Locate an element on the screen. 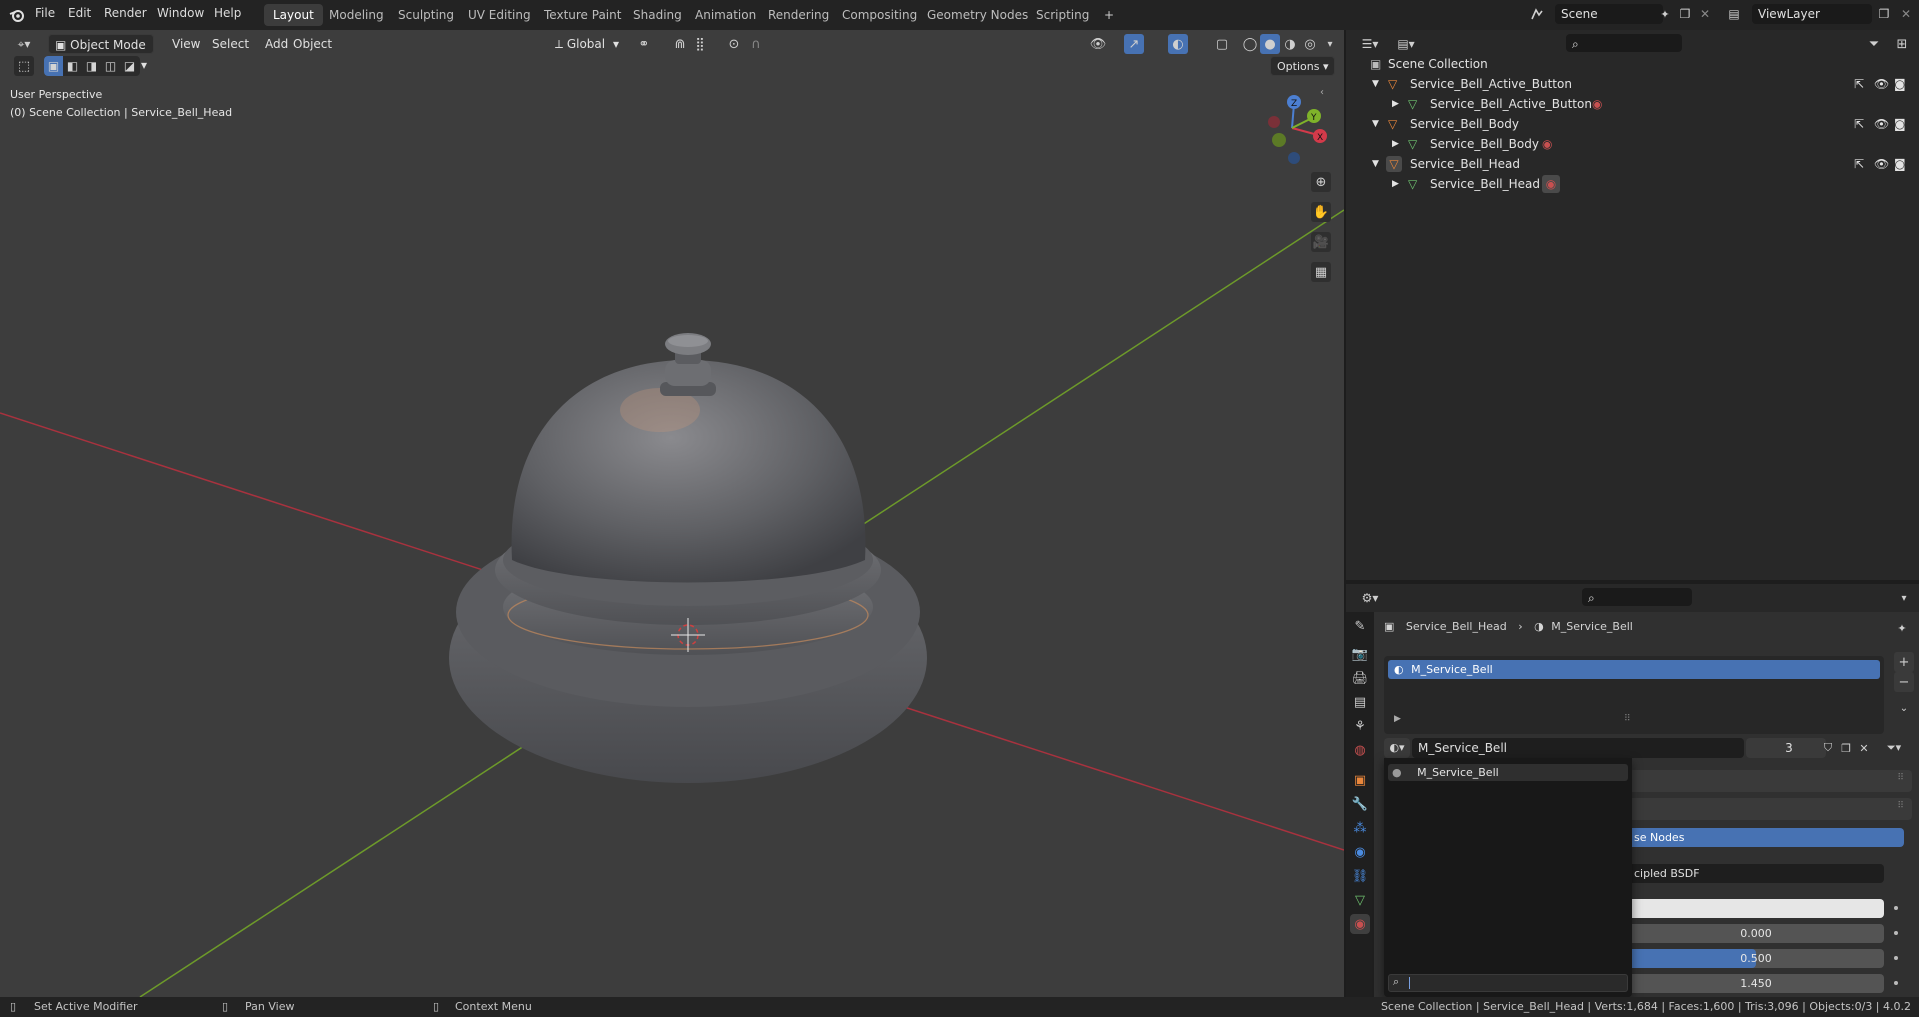 The width and height of the screenshot is (1919, 1017). pan-hand-icon: ✋ is located at coordinates (1321, 212).